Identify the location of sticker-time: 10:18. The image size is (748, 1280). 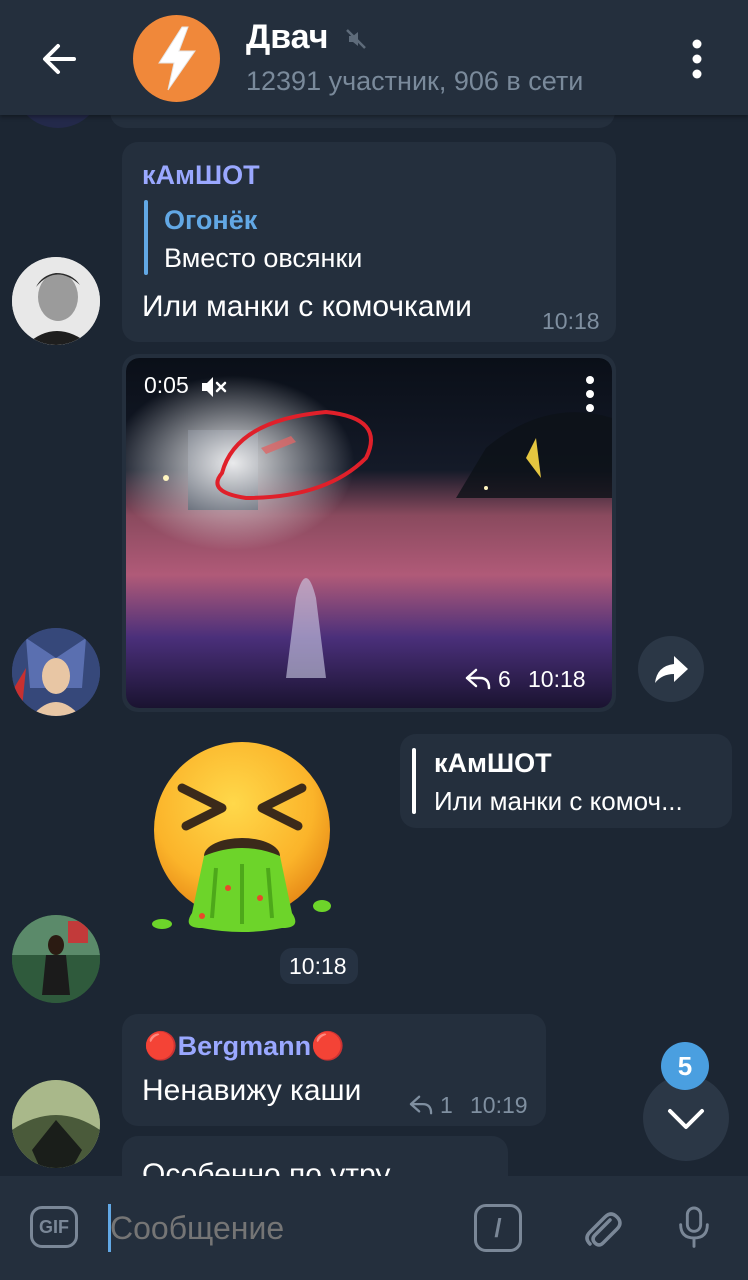
(318, 966).